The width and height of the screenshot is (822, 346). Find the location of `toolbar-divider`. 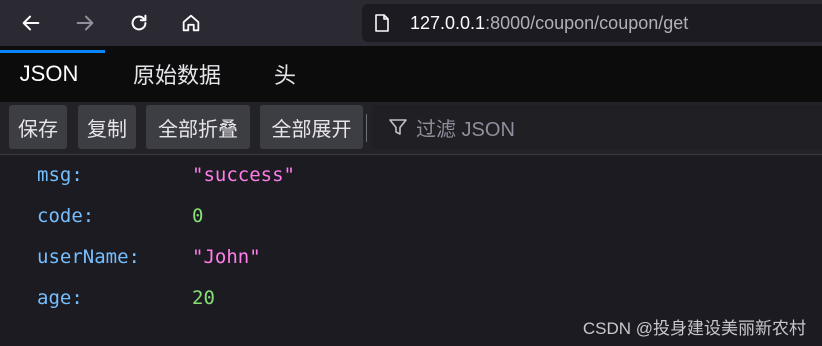

toolbar-divider is located at coordinates (366, 128).